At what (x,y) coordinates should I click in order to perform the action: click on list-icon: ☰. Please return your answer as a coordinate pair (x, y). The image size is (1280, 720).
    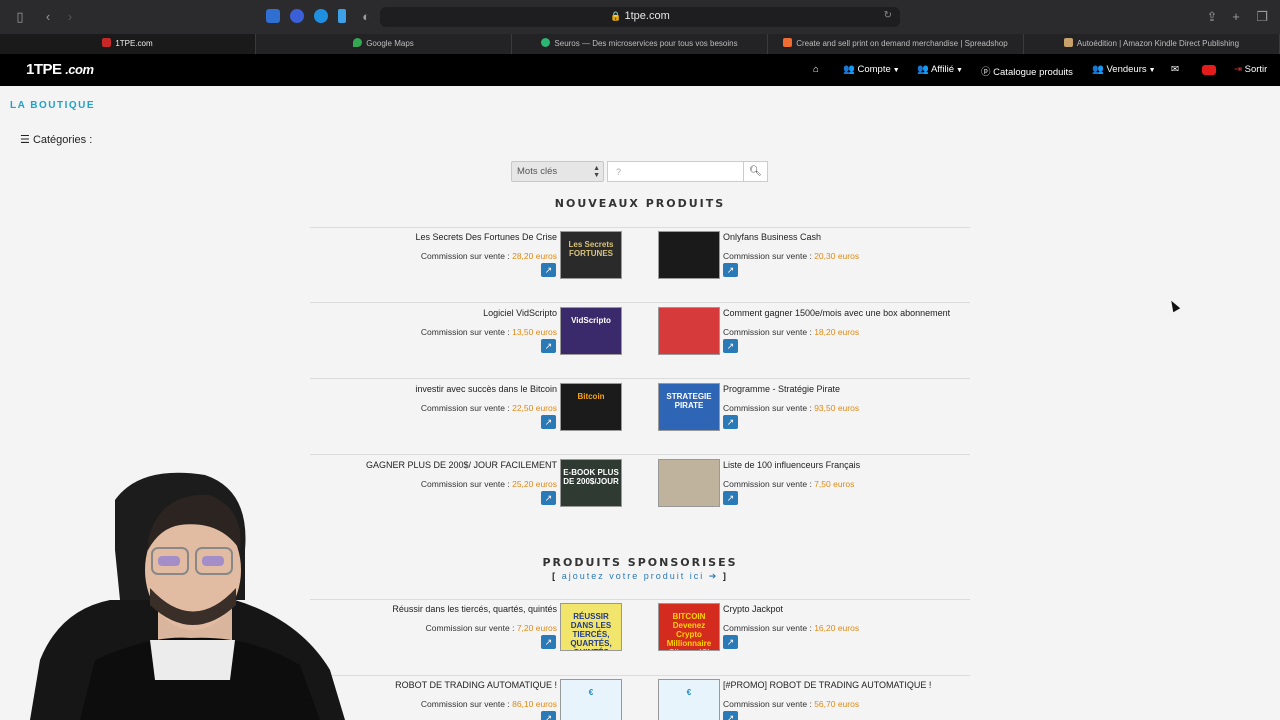
    Looking at the image, I should click on (25, 140).